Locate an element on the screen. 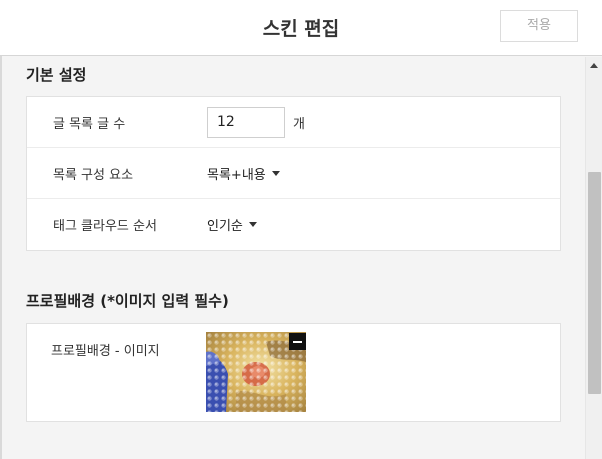  list-components-label: 목록 구성 요소 is located at coordinates (93, 175).